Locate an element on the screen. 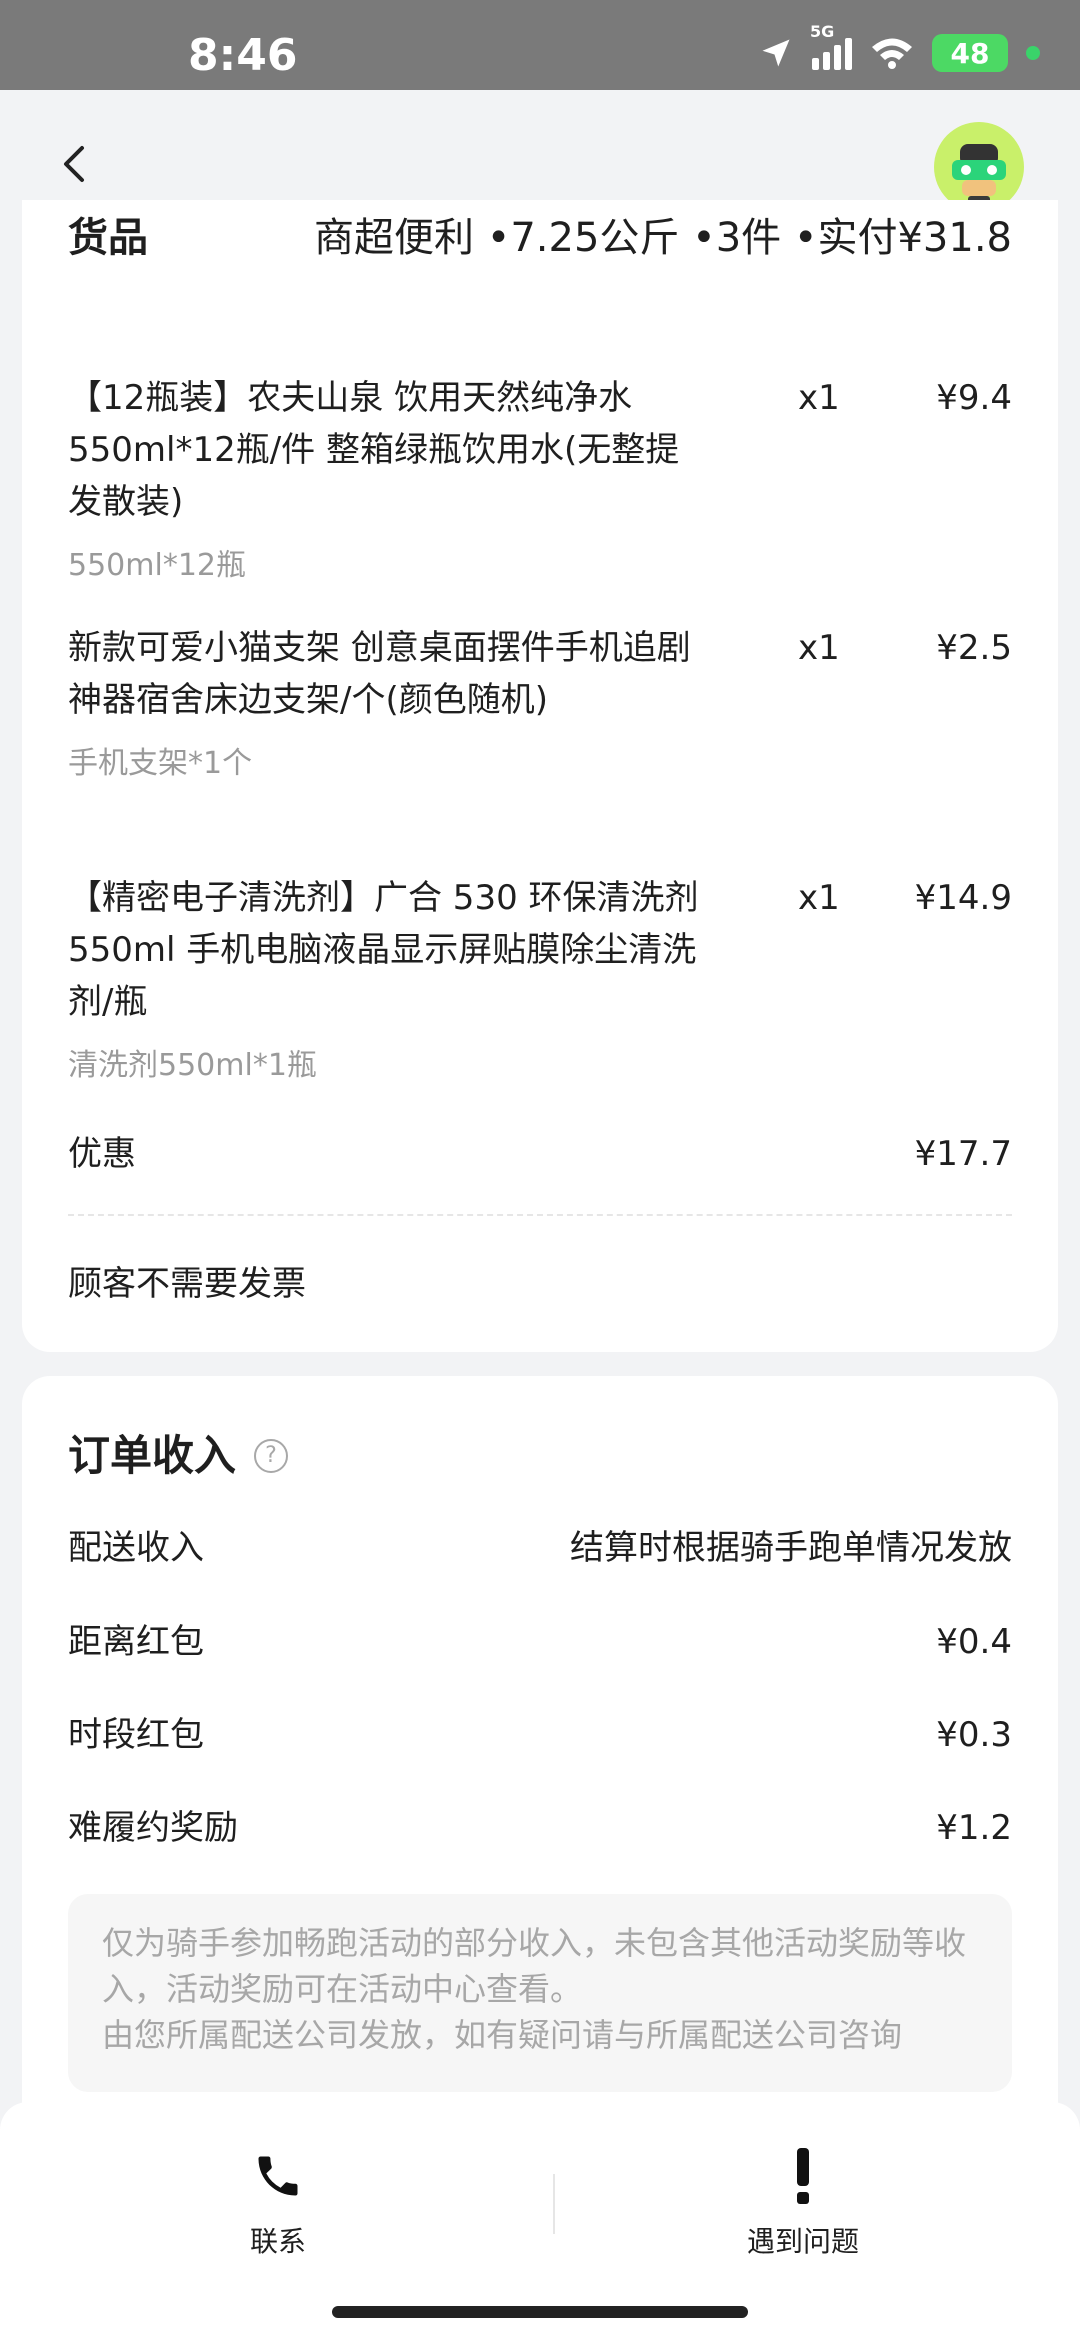 This screenshot has height=2340, width=1080. item-spec: 手机支架*1个 is located at coordinates (160, 763).